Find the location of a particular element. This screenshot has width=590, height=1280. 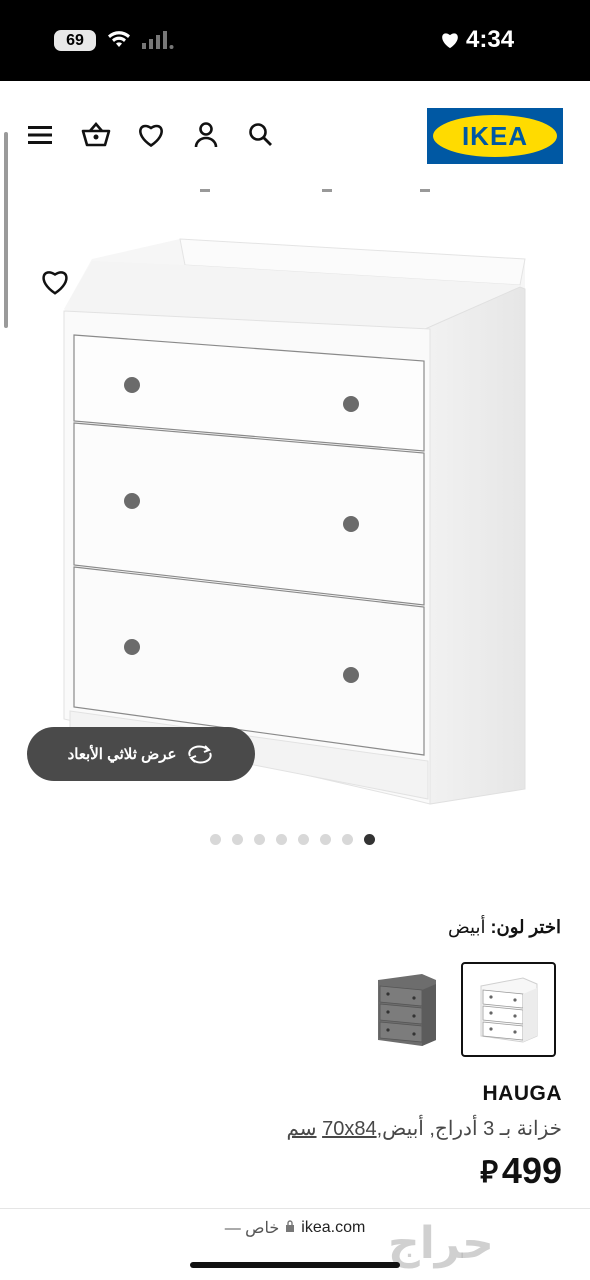

url-bar: — خاص ikea.com is located at coordinates (295, 1228).